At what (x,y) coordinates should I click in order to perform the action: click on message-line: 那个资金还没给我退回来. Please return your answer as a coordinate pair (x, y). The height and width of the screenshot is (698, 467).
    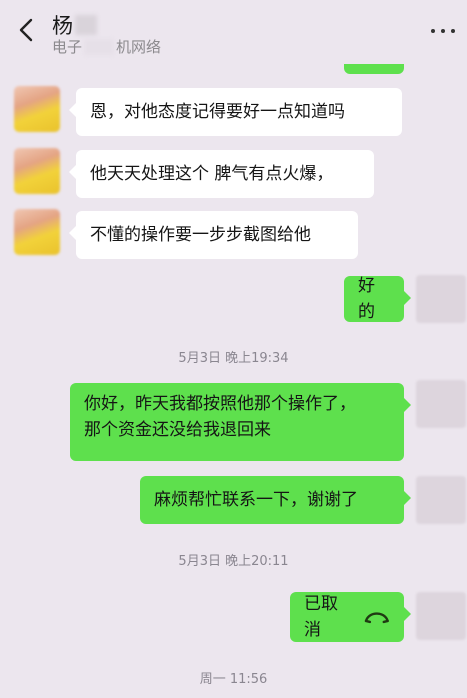
    Looking at the image, I should click on (177, 430).